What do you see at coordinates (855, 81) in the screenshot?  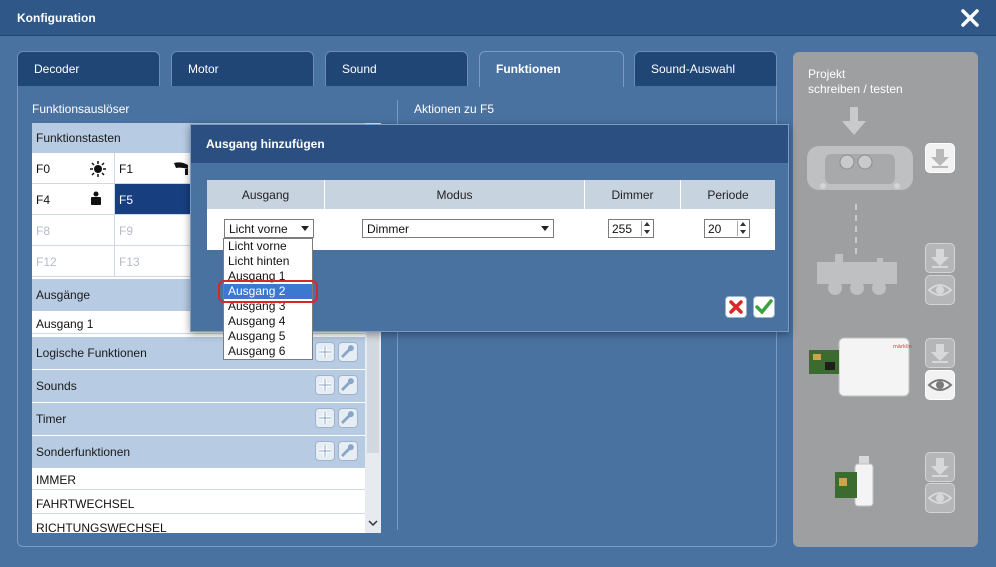 I see `project-panel-title: Projekt schreiben / testen` at bounding box center [855, 81].